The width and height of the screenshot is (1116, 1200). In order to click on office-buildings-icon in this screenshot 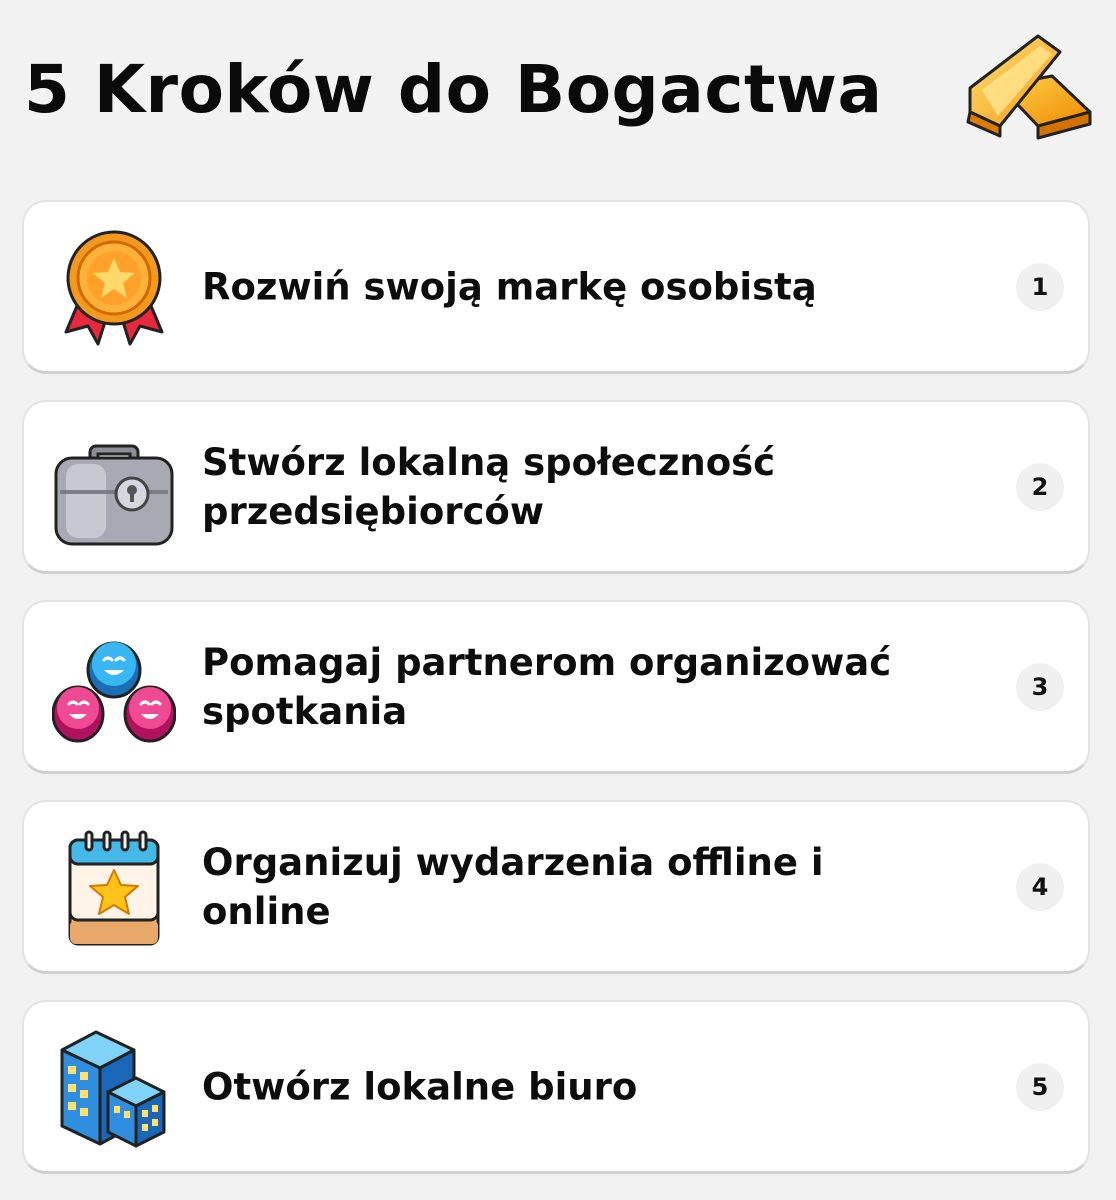, I will do `click(114, 1088)`.